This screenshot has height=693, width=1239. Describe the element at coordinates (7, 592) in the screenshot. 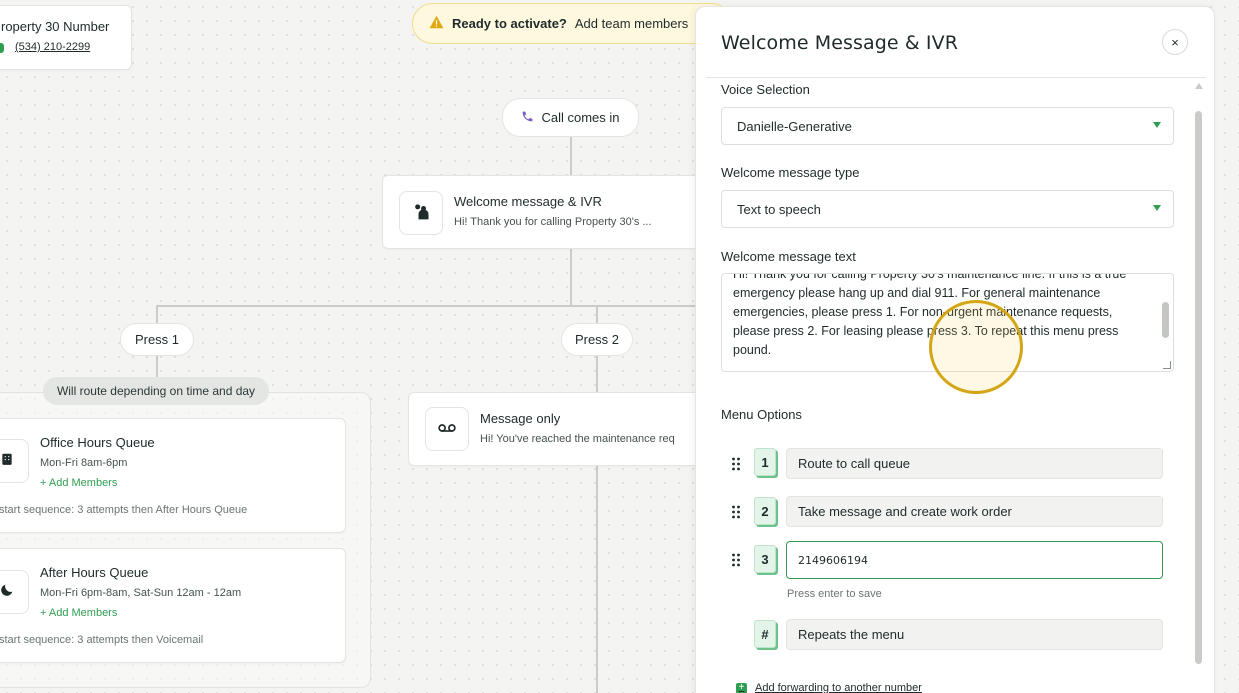

I see `moon-icon` at that location.